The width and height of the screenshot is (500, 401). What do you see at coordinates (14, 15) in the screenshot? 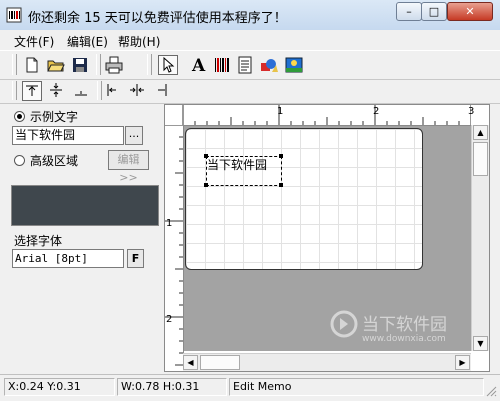
I see `app-icon` at bounding box center [14, 15].